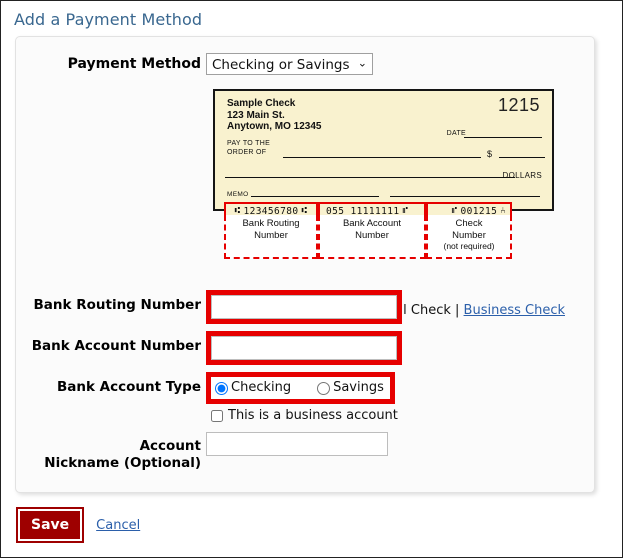  I want to click on checking-radio, so click(221, 388).